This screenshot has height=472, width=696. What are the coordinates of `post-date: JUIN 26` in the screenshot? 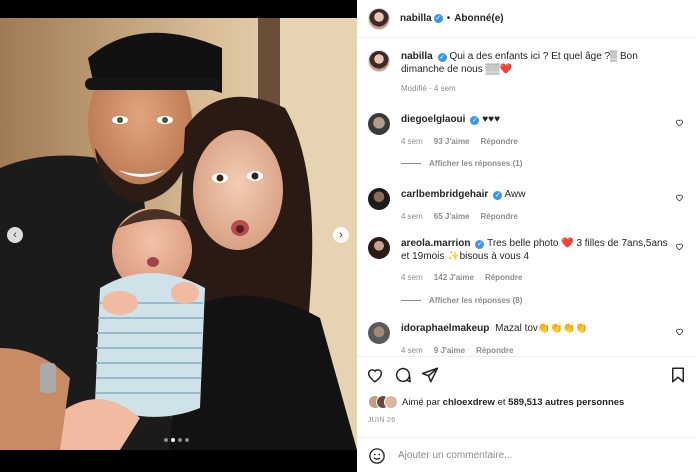 It's located at (381, 420).